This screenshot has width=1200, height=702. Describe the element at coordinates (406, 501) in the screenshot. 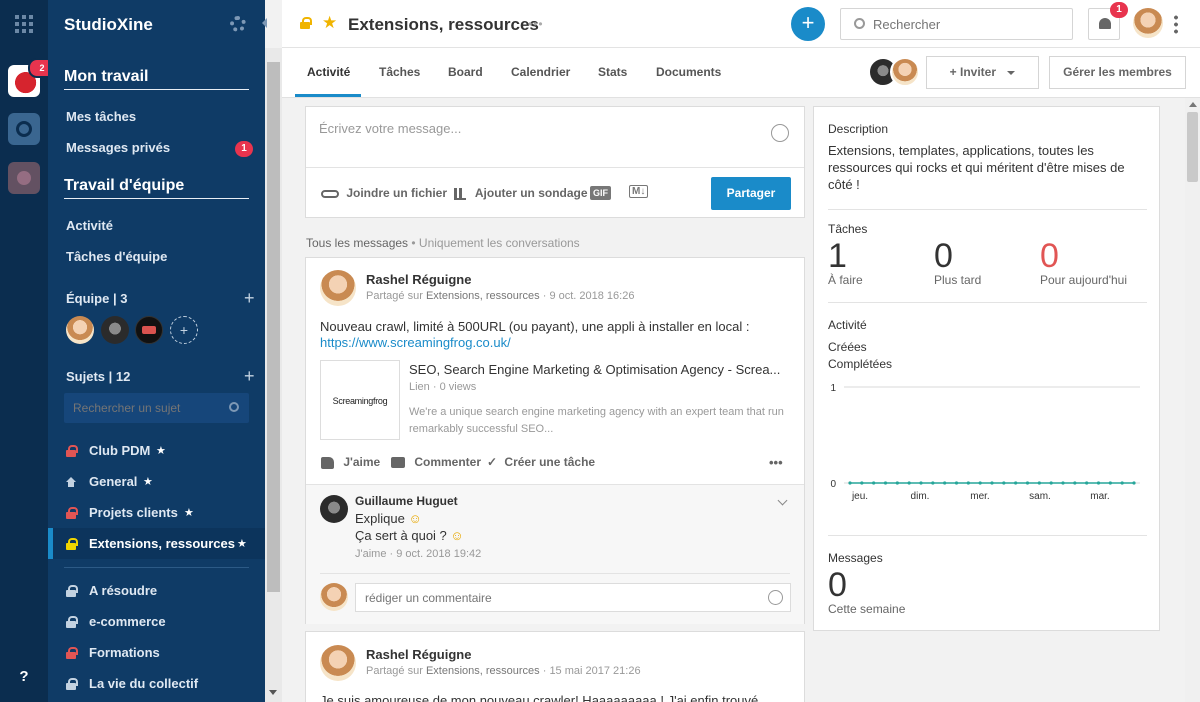

I see `comment-author: Guillaume Huguet` at that location.